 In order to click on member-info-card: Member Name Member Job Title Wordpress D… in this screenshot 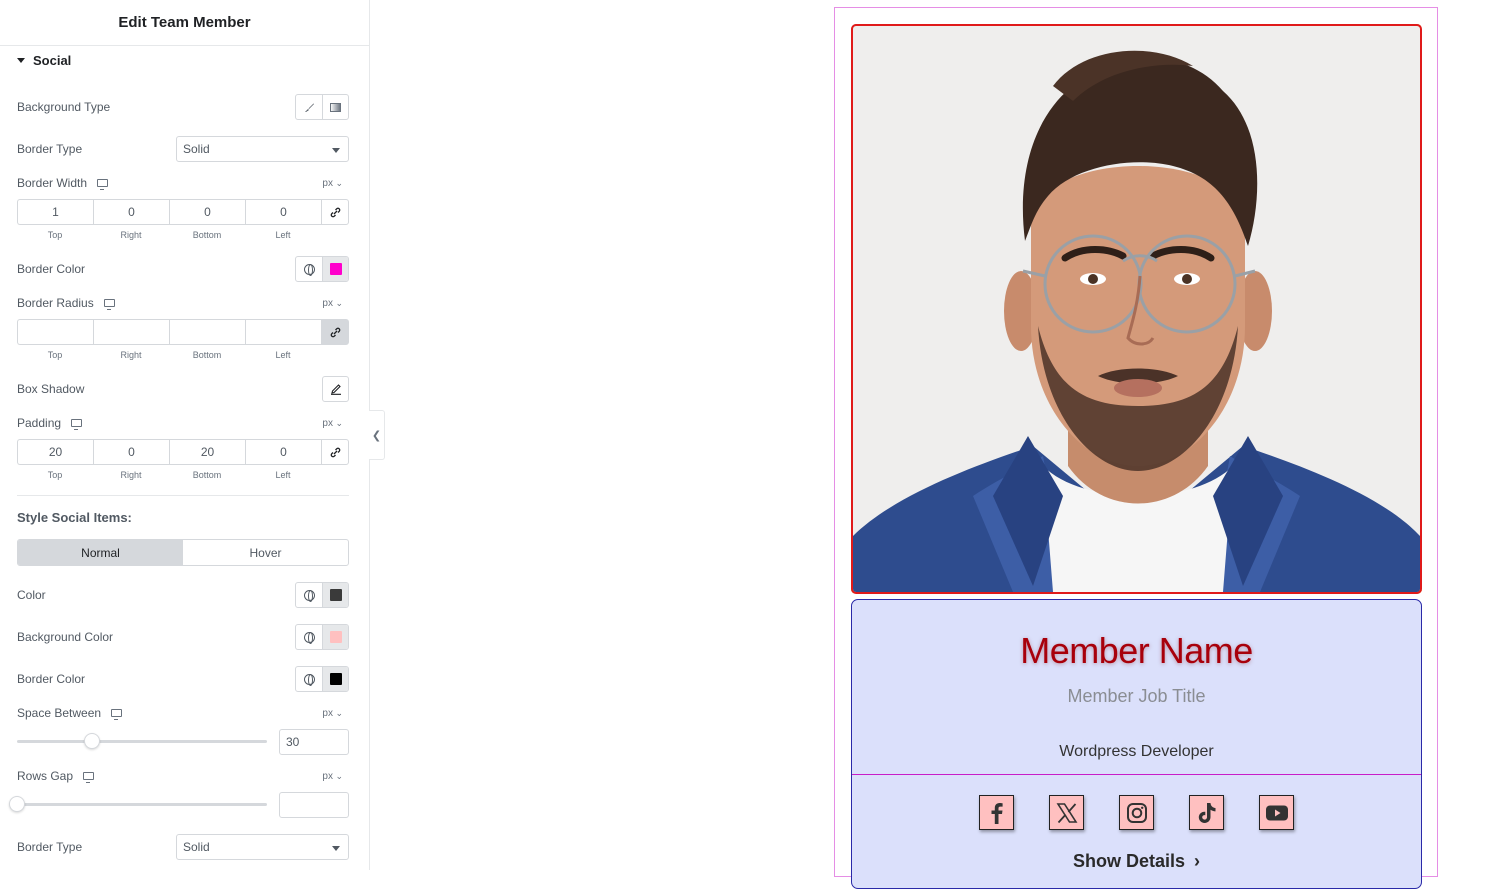, I will do `click(1136, 744)`.